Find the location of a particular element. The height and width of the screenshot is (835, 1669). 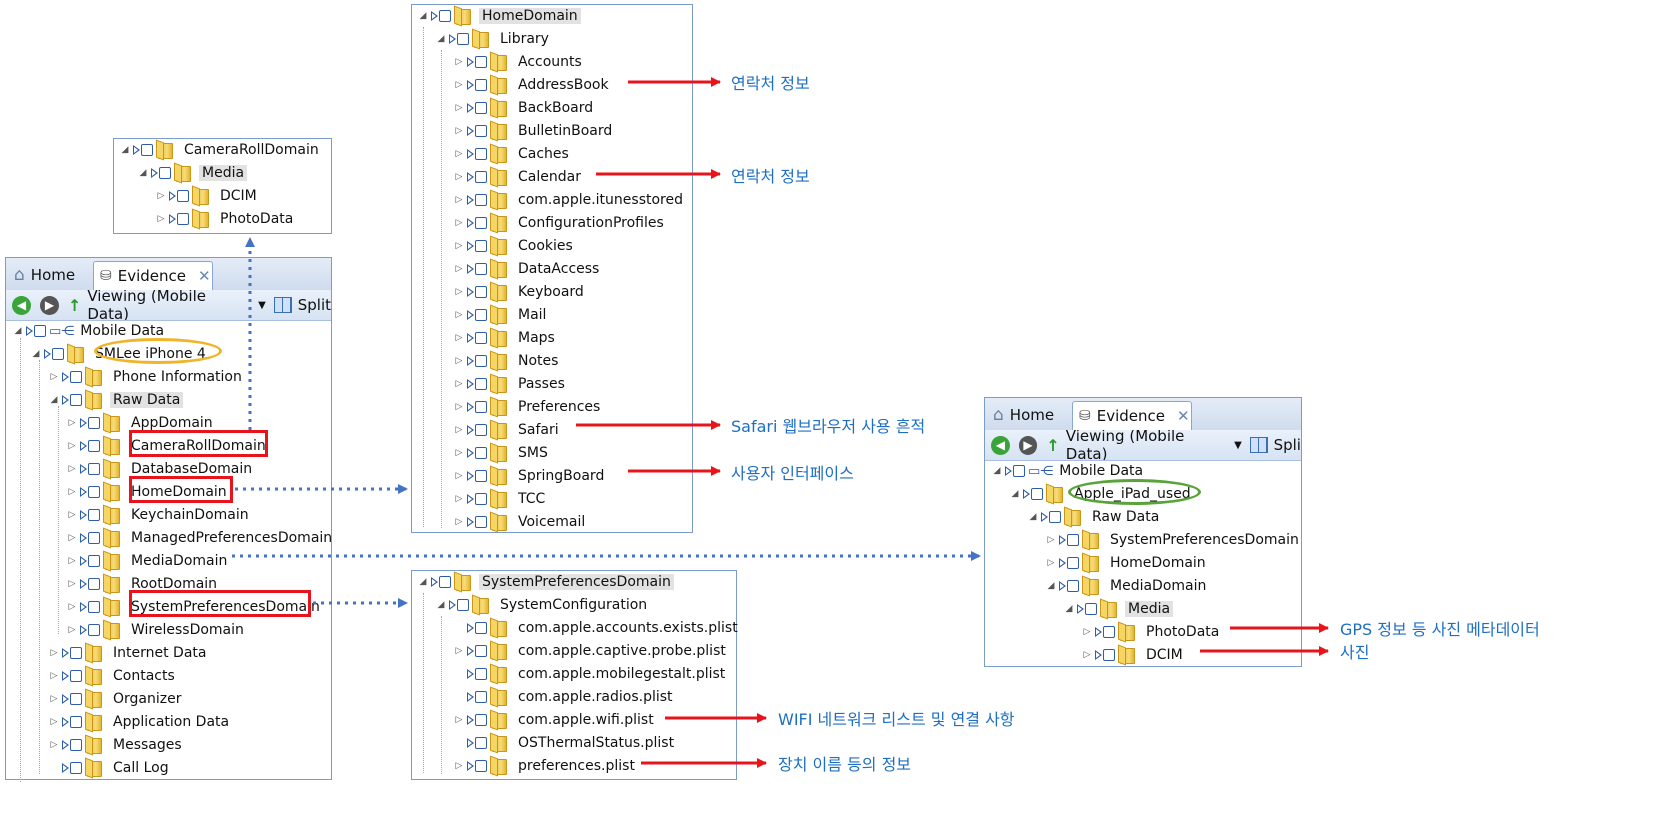

note-calendar: 연락처 정보 is located at coordinates (770, 176).